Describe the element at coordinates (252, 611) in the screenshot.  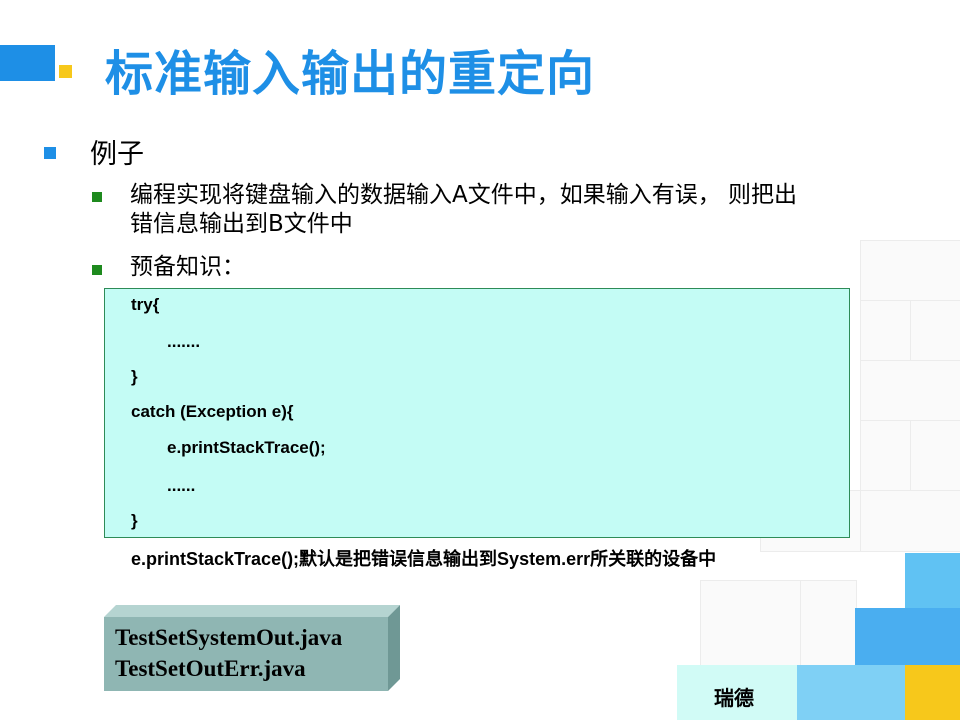
I see `files-box-top-face` at that location.